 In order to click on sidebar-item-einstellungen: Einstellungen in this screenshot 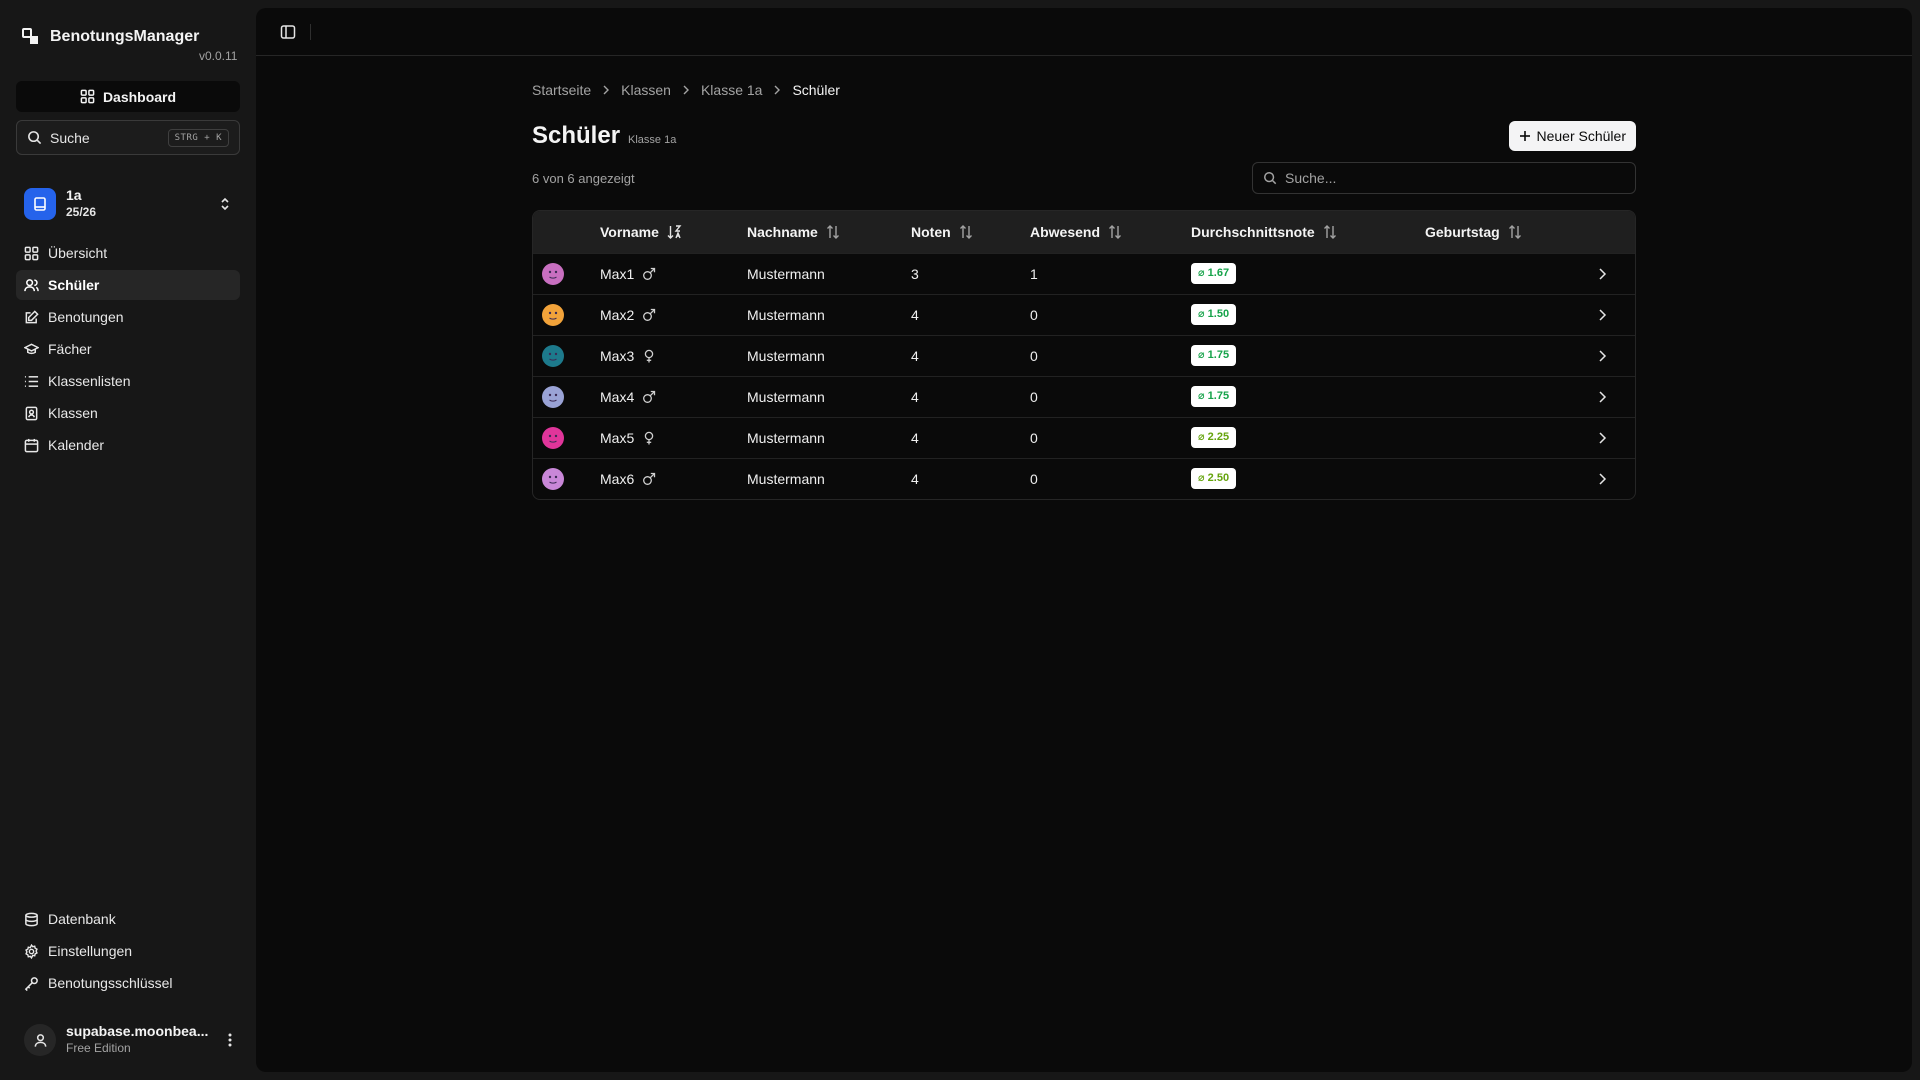, I will do `click(128, 951)`.